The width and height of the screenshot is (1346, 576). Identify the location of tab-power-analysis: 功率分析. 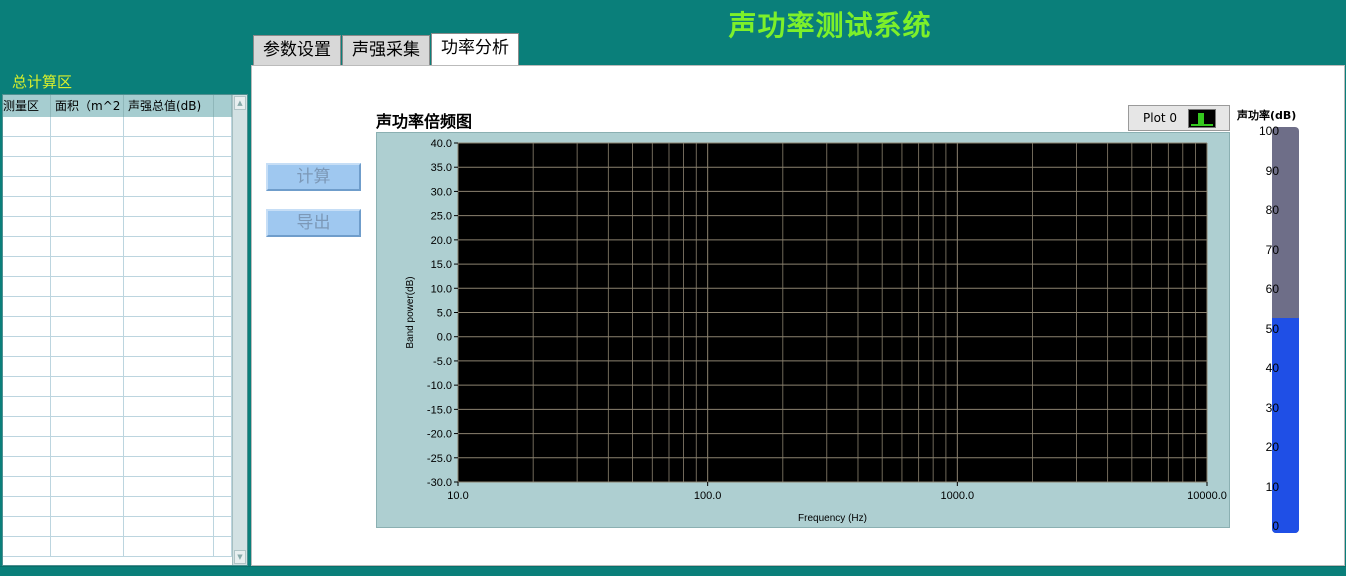
(475, 49).